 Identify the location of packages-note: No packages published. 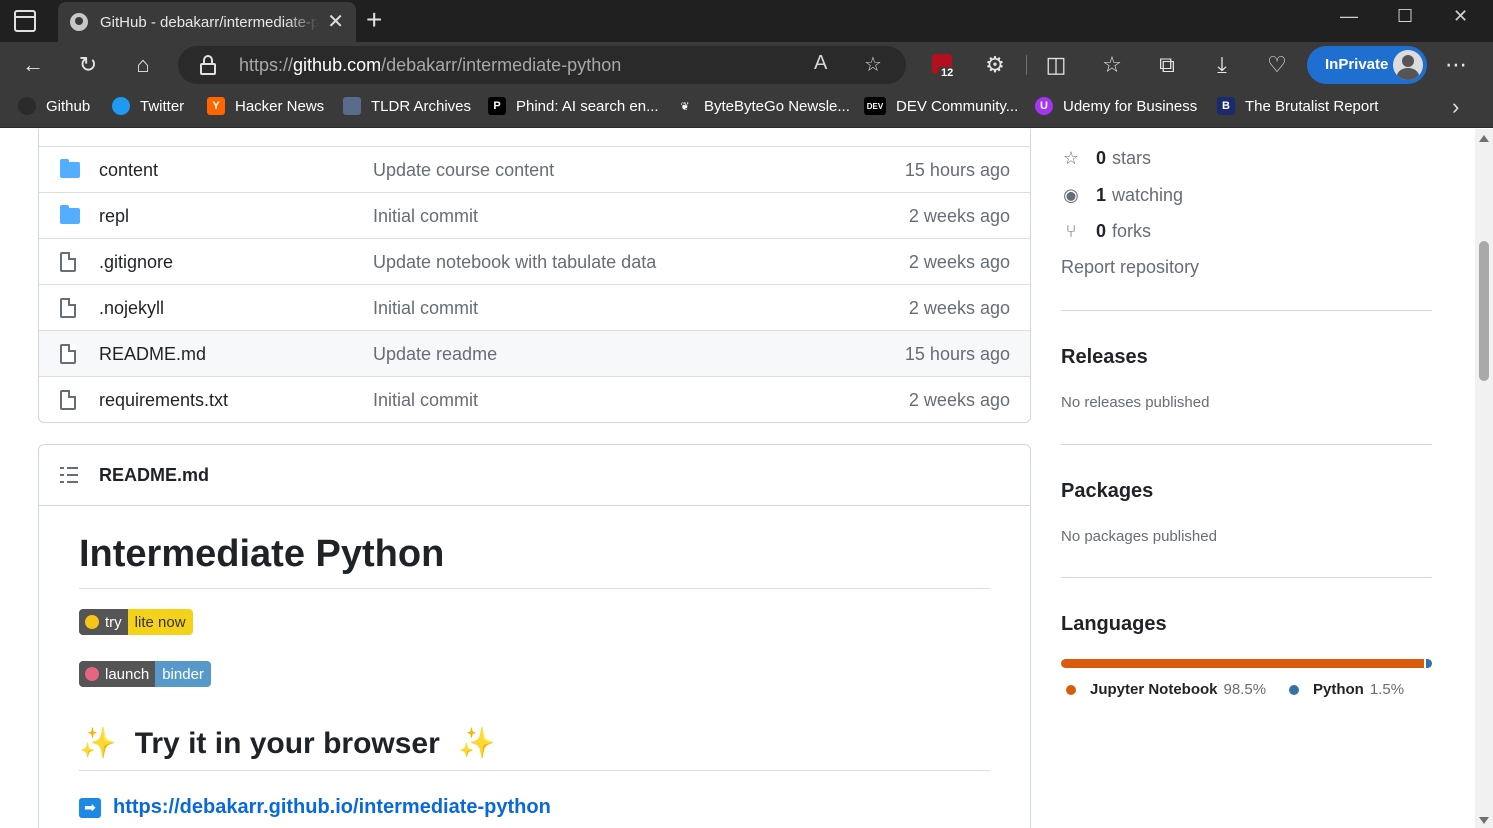
(1139, 536).